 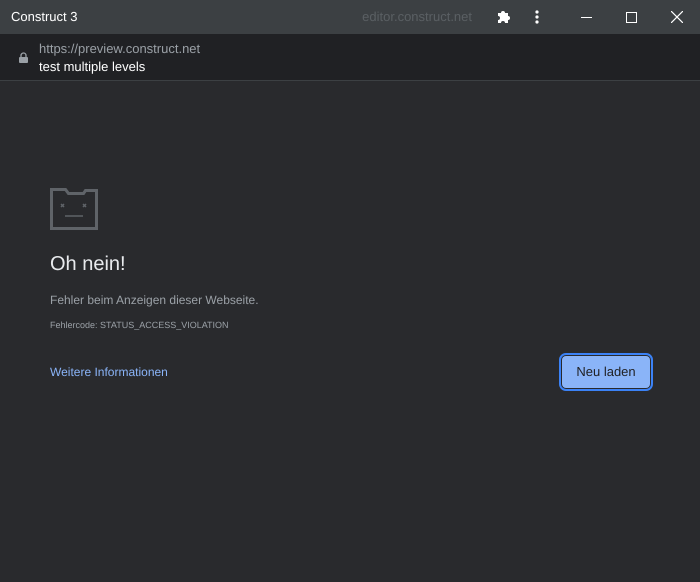 I want to click on url-text: https://preview.construct.net, so click(x=119, y=48).